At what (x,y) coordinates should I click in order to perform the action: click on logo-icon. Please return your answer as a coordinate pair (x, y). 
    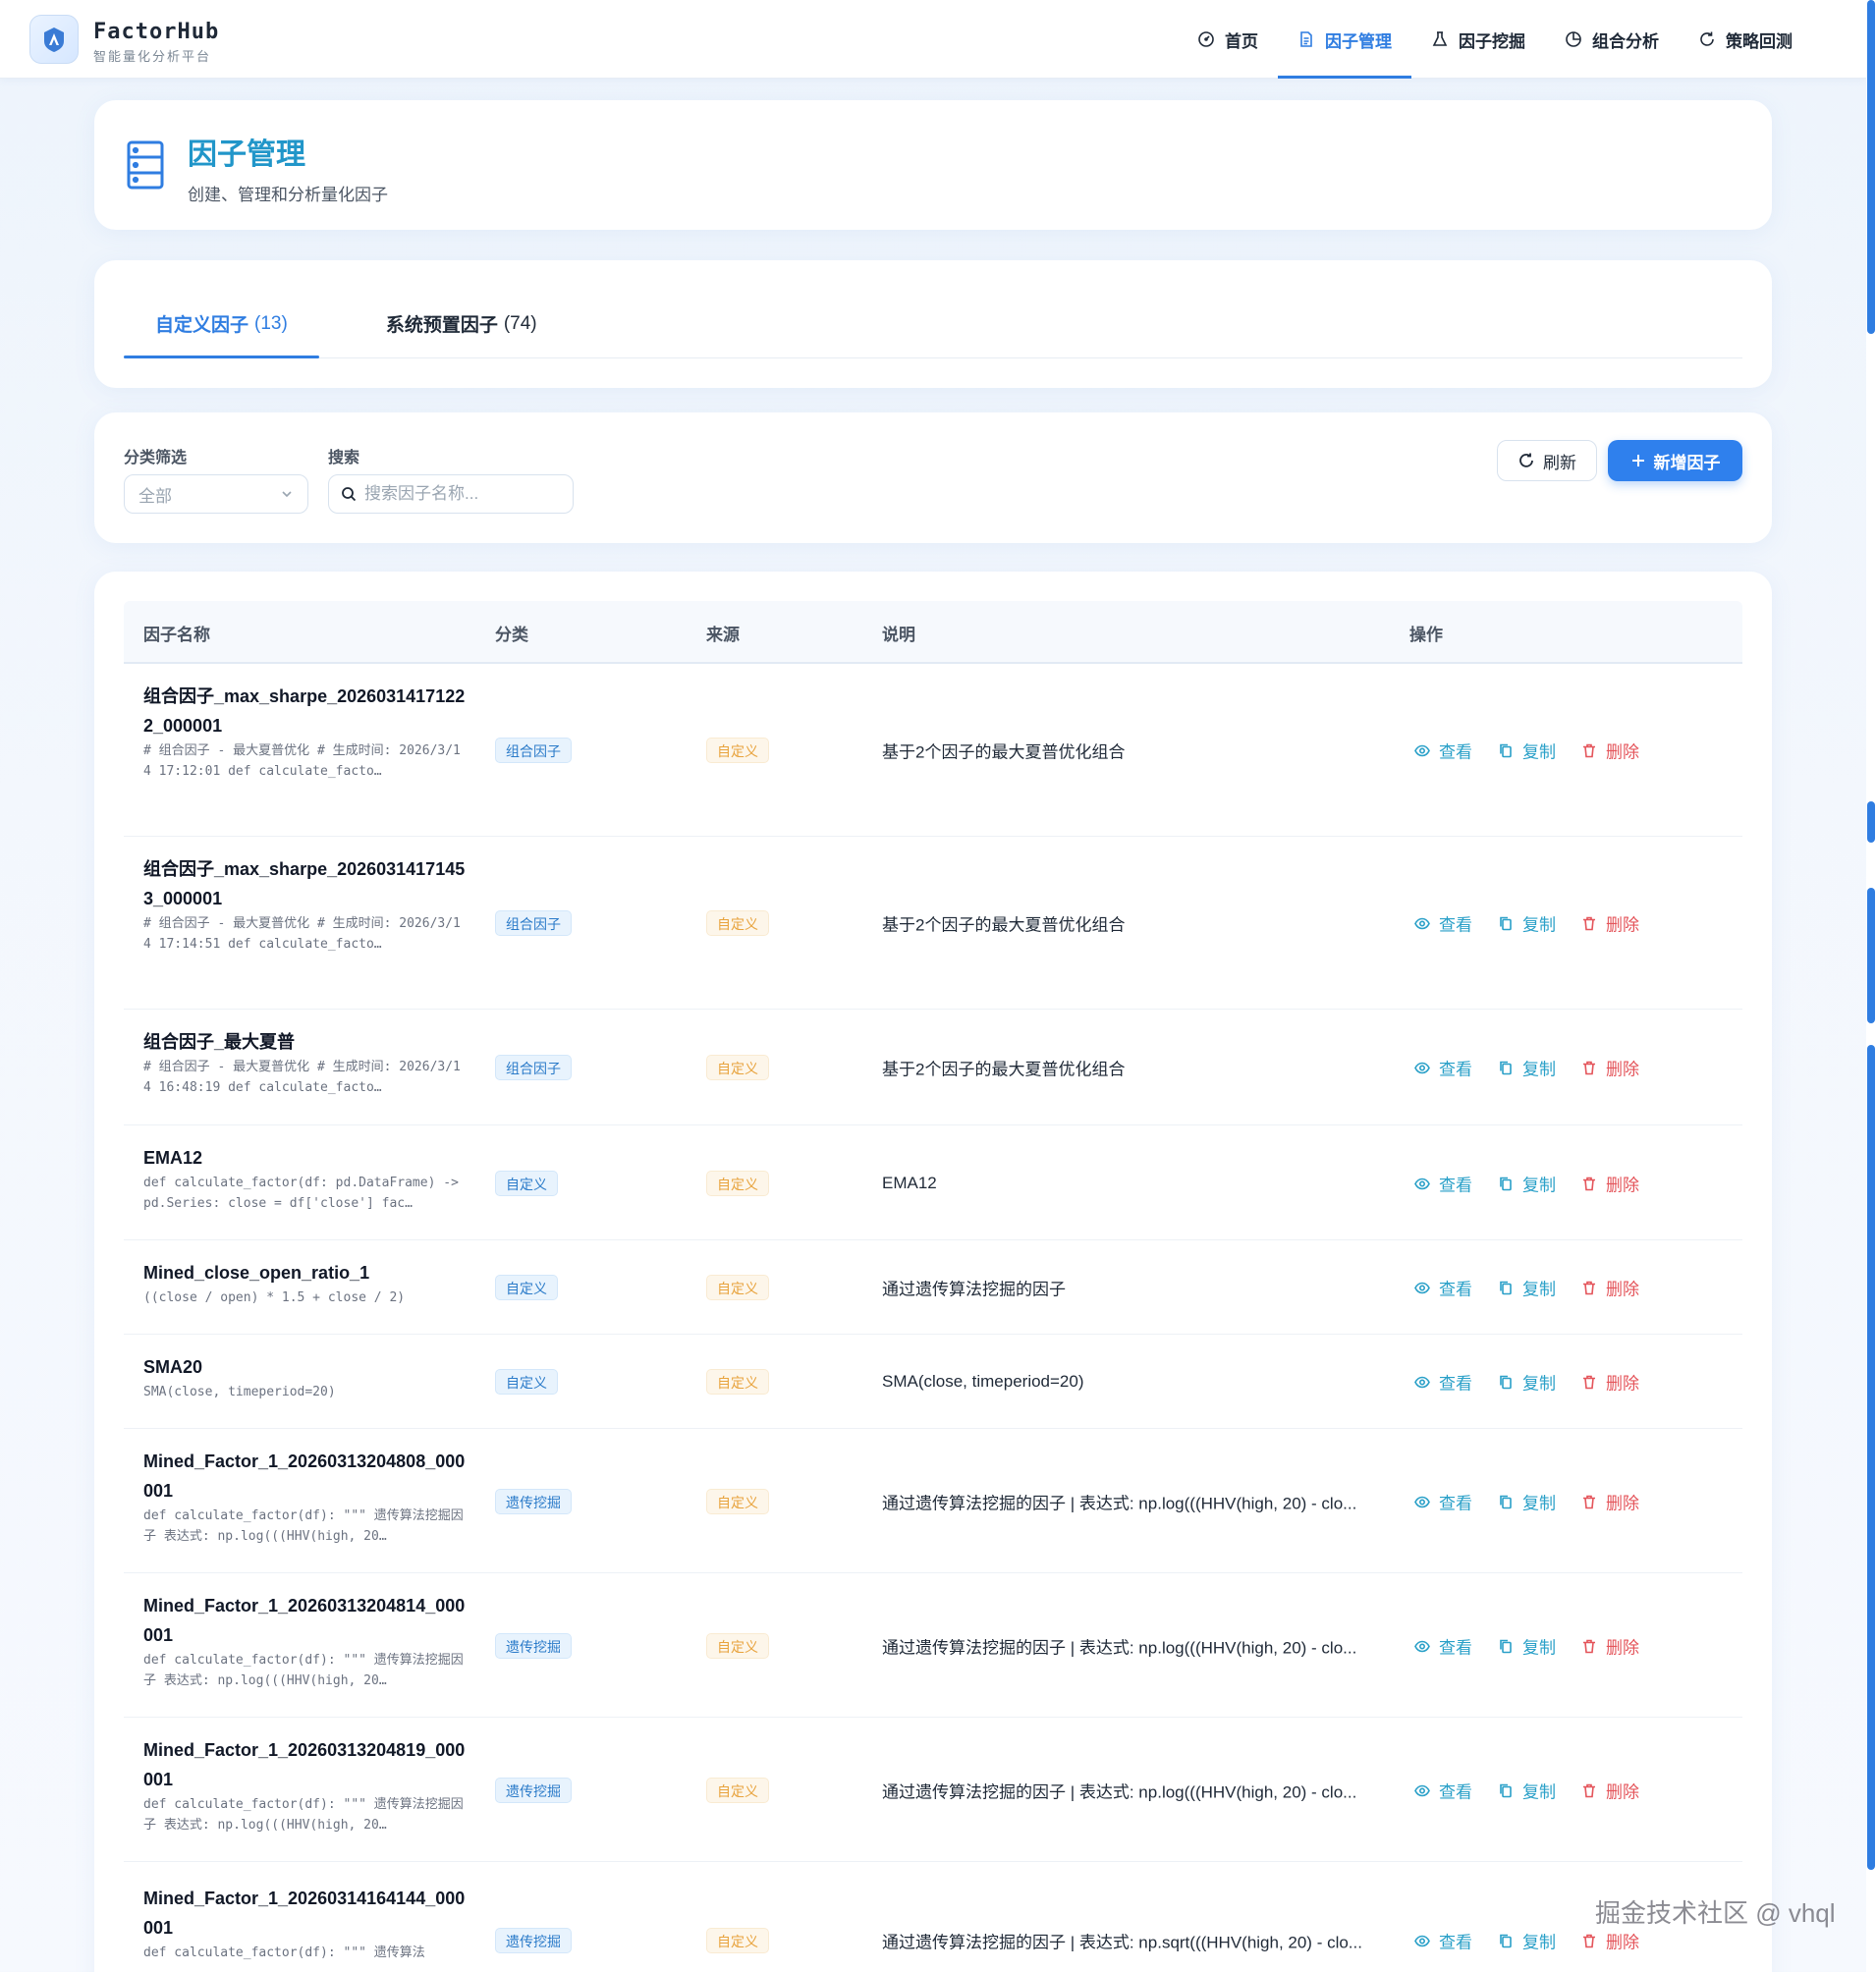
    Looking at the image, I should click on (54, 39).